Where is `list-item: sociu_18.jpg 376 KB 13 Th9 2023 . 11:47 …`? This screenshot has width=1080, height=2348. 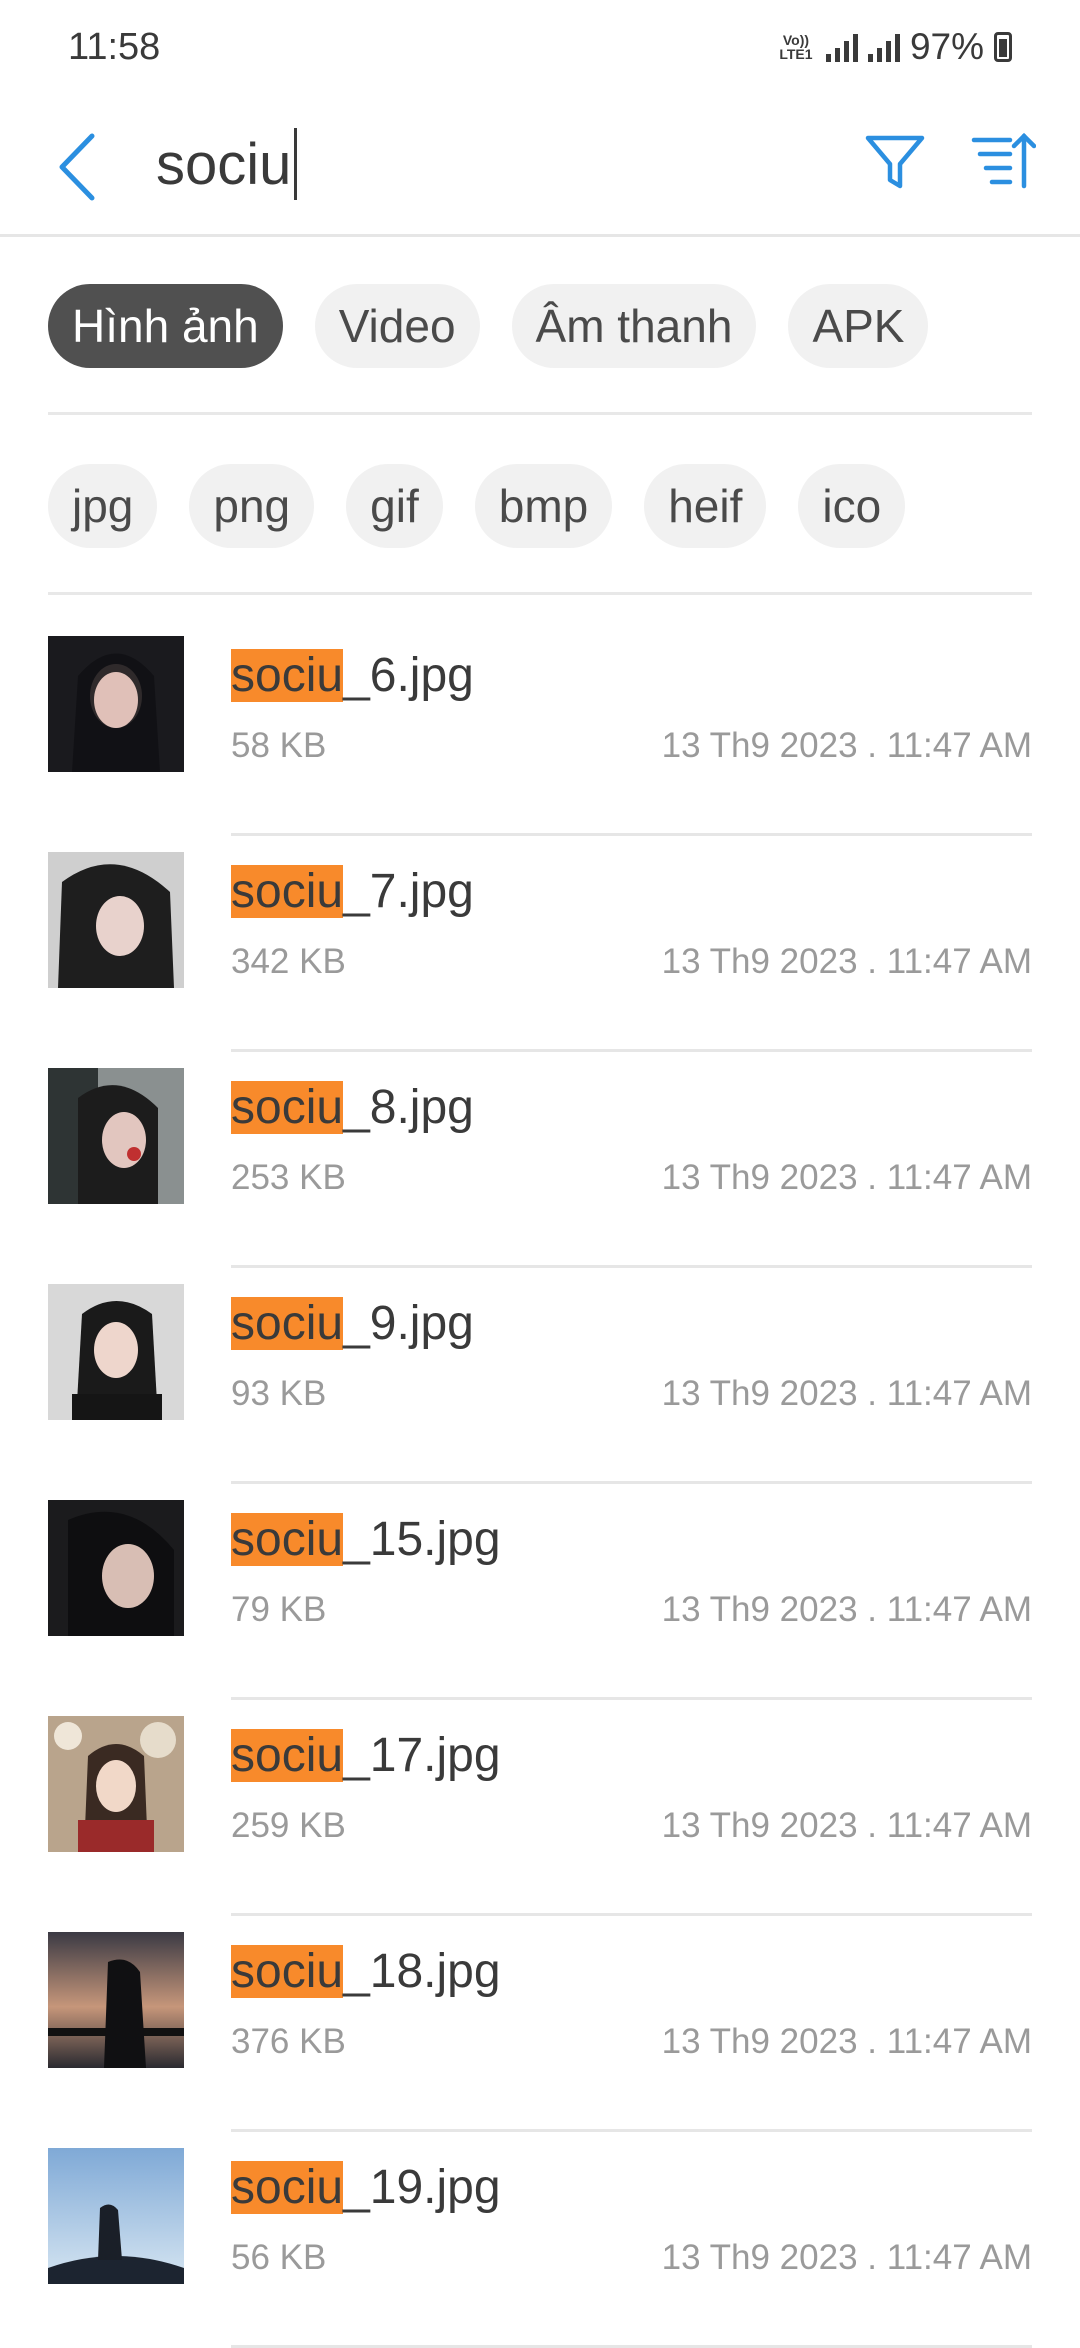
list-item: sociu_18.jpg 376 KB 13 Th9 2023 . 11:47 … is located at coordinates (540, 2024).